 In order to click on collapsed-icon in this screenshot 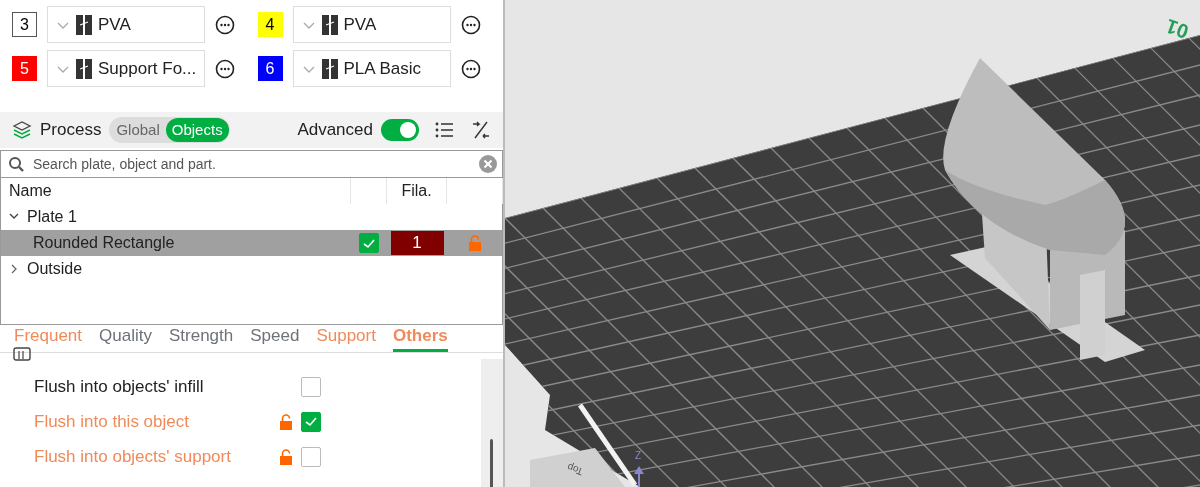, I will do `click(14, 269)`.